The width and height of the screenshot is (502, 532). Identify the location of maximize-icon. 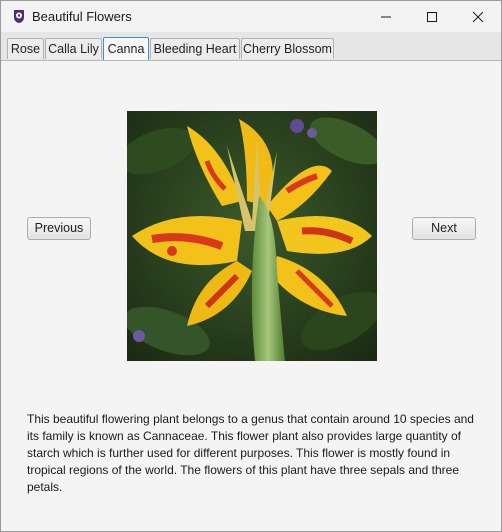
(432, 17).